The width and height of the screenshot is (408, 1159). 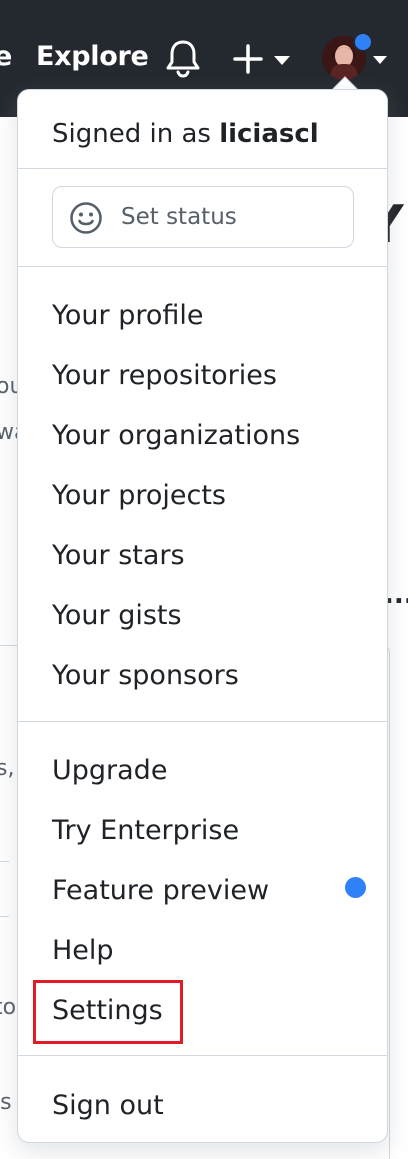 I want to click on menu-item-upgrade: Upgrade, so click(x=109, y=771).